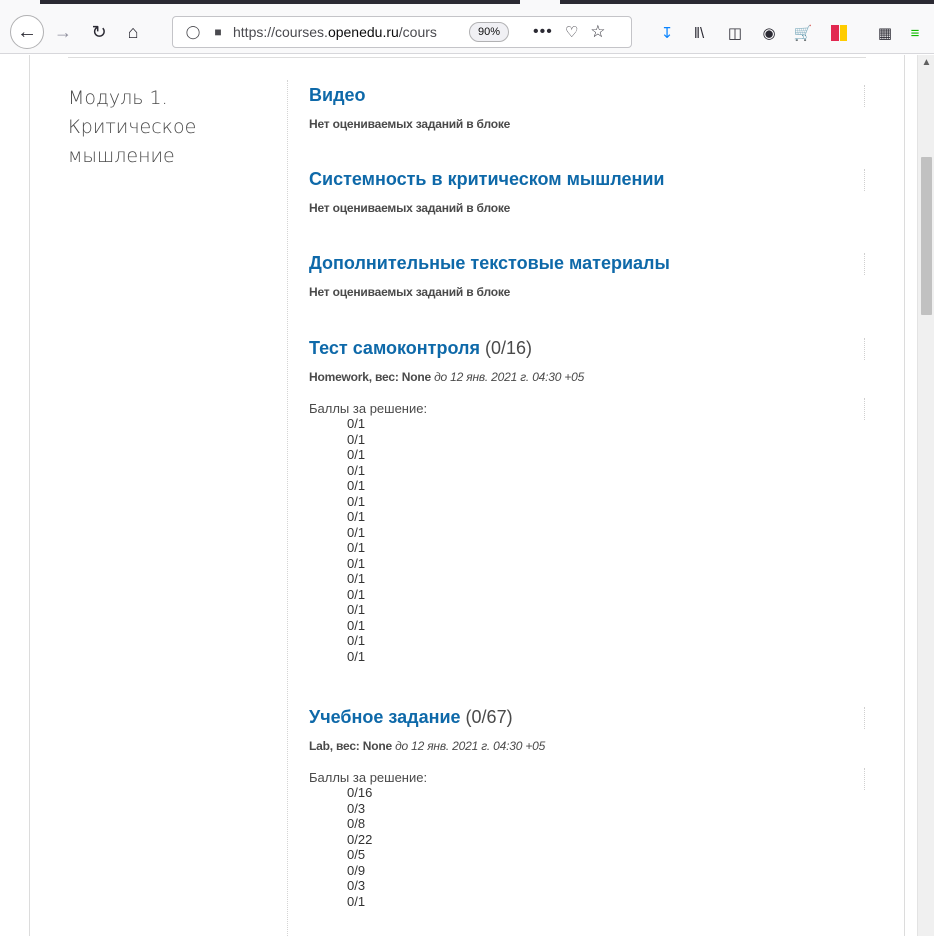  What do you see at coordinates (747, 2) in the screenshot?
I see `tab-strip-right` at bounding box center [747, 2].